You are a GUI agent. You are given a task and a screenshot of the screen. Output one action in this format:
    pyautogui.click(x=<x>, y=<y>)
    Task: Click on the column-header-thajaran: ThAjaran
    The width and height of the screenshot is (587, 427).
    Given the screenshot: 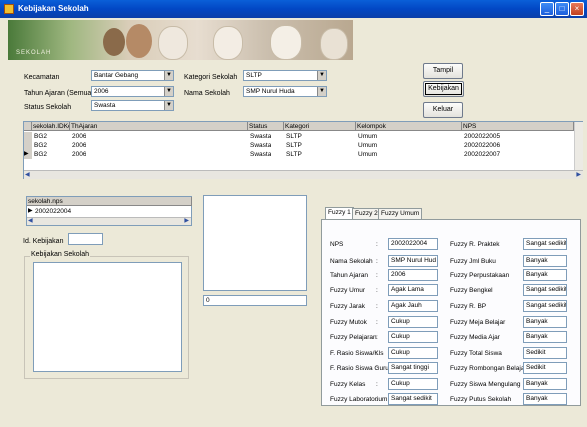 What is the action you would take?
    pyautogui.click(x=159, y=126)
    